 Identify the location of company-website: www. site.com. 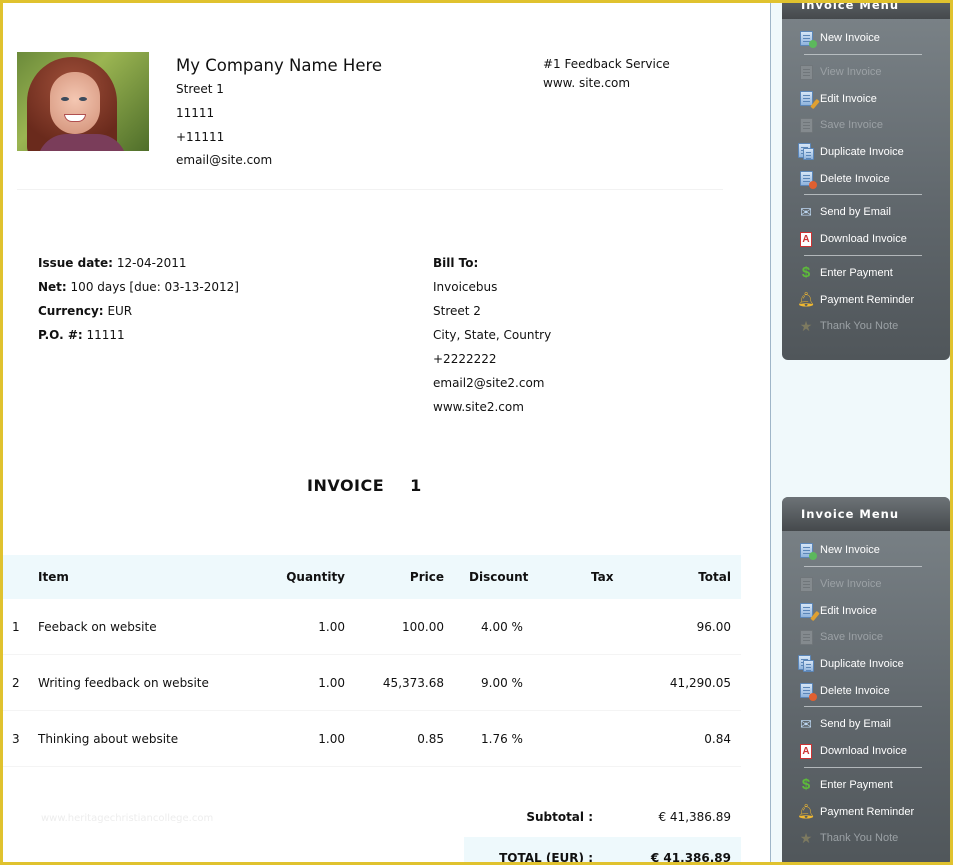
(587, 83).